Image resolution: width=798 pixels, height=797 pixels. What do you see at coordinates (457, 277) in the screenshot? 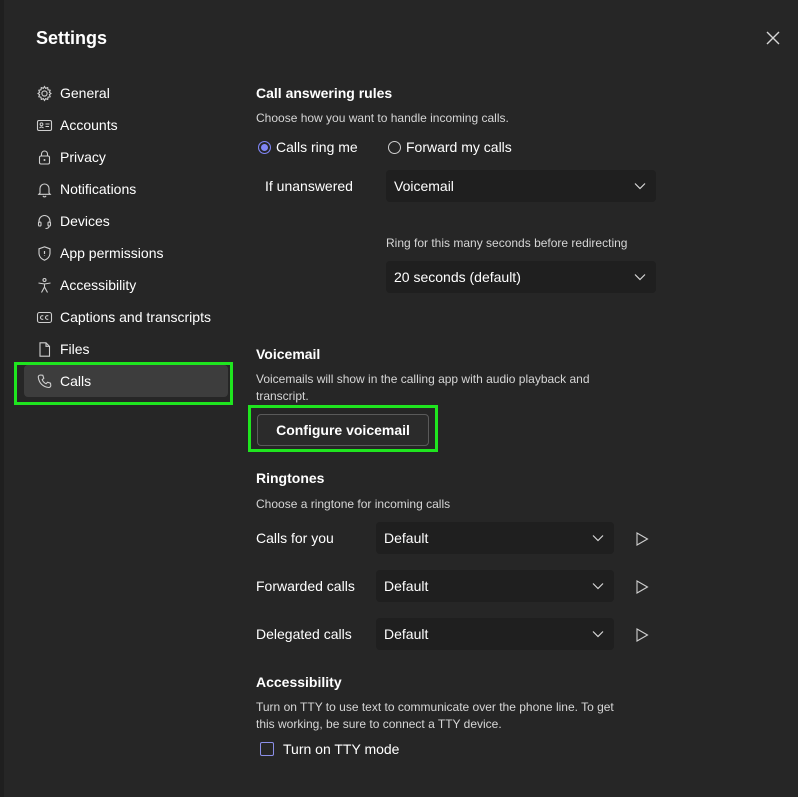
I see `dropdown-value: 20 seconds (default)` at bounding box center [457, 277].